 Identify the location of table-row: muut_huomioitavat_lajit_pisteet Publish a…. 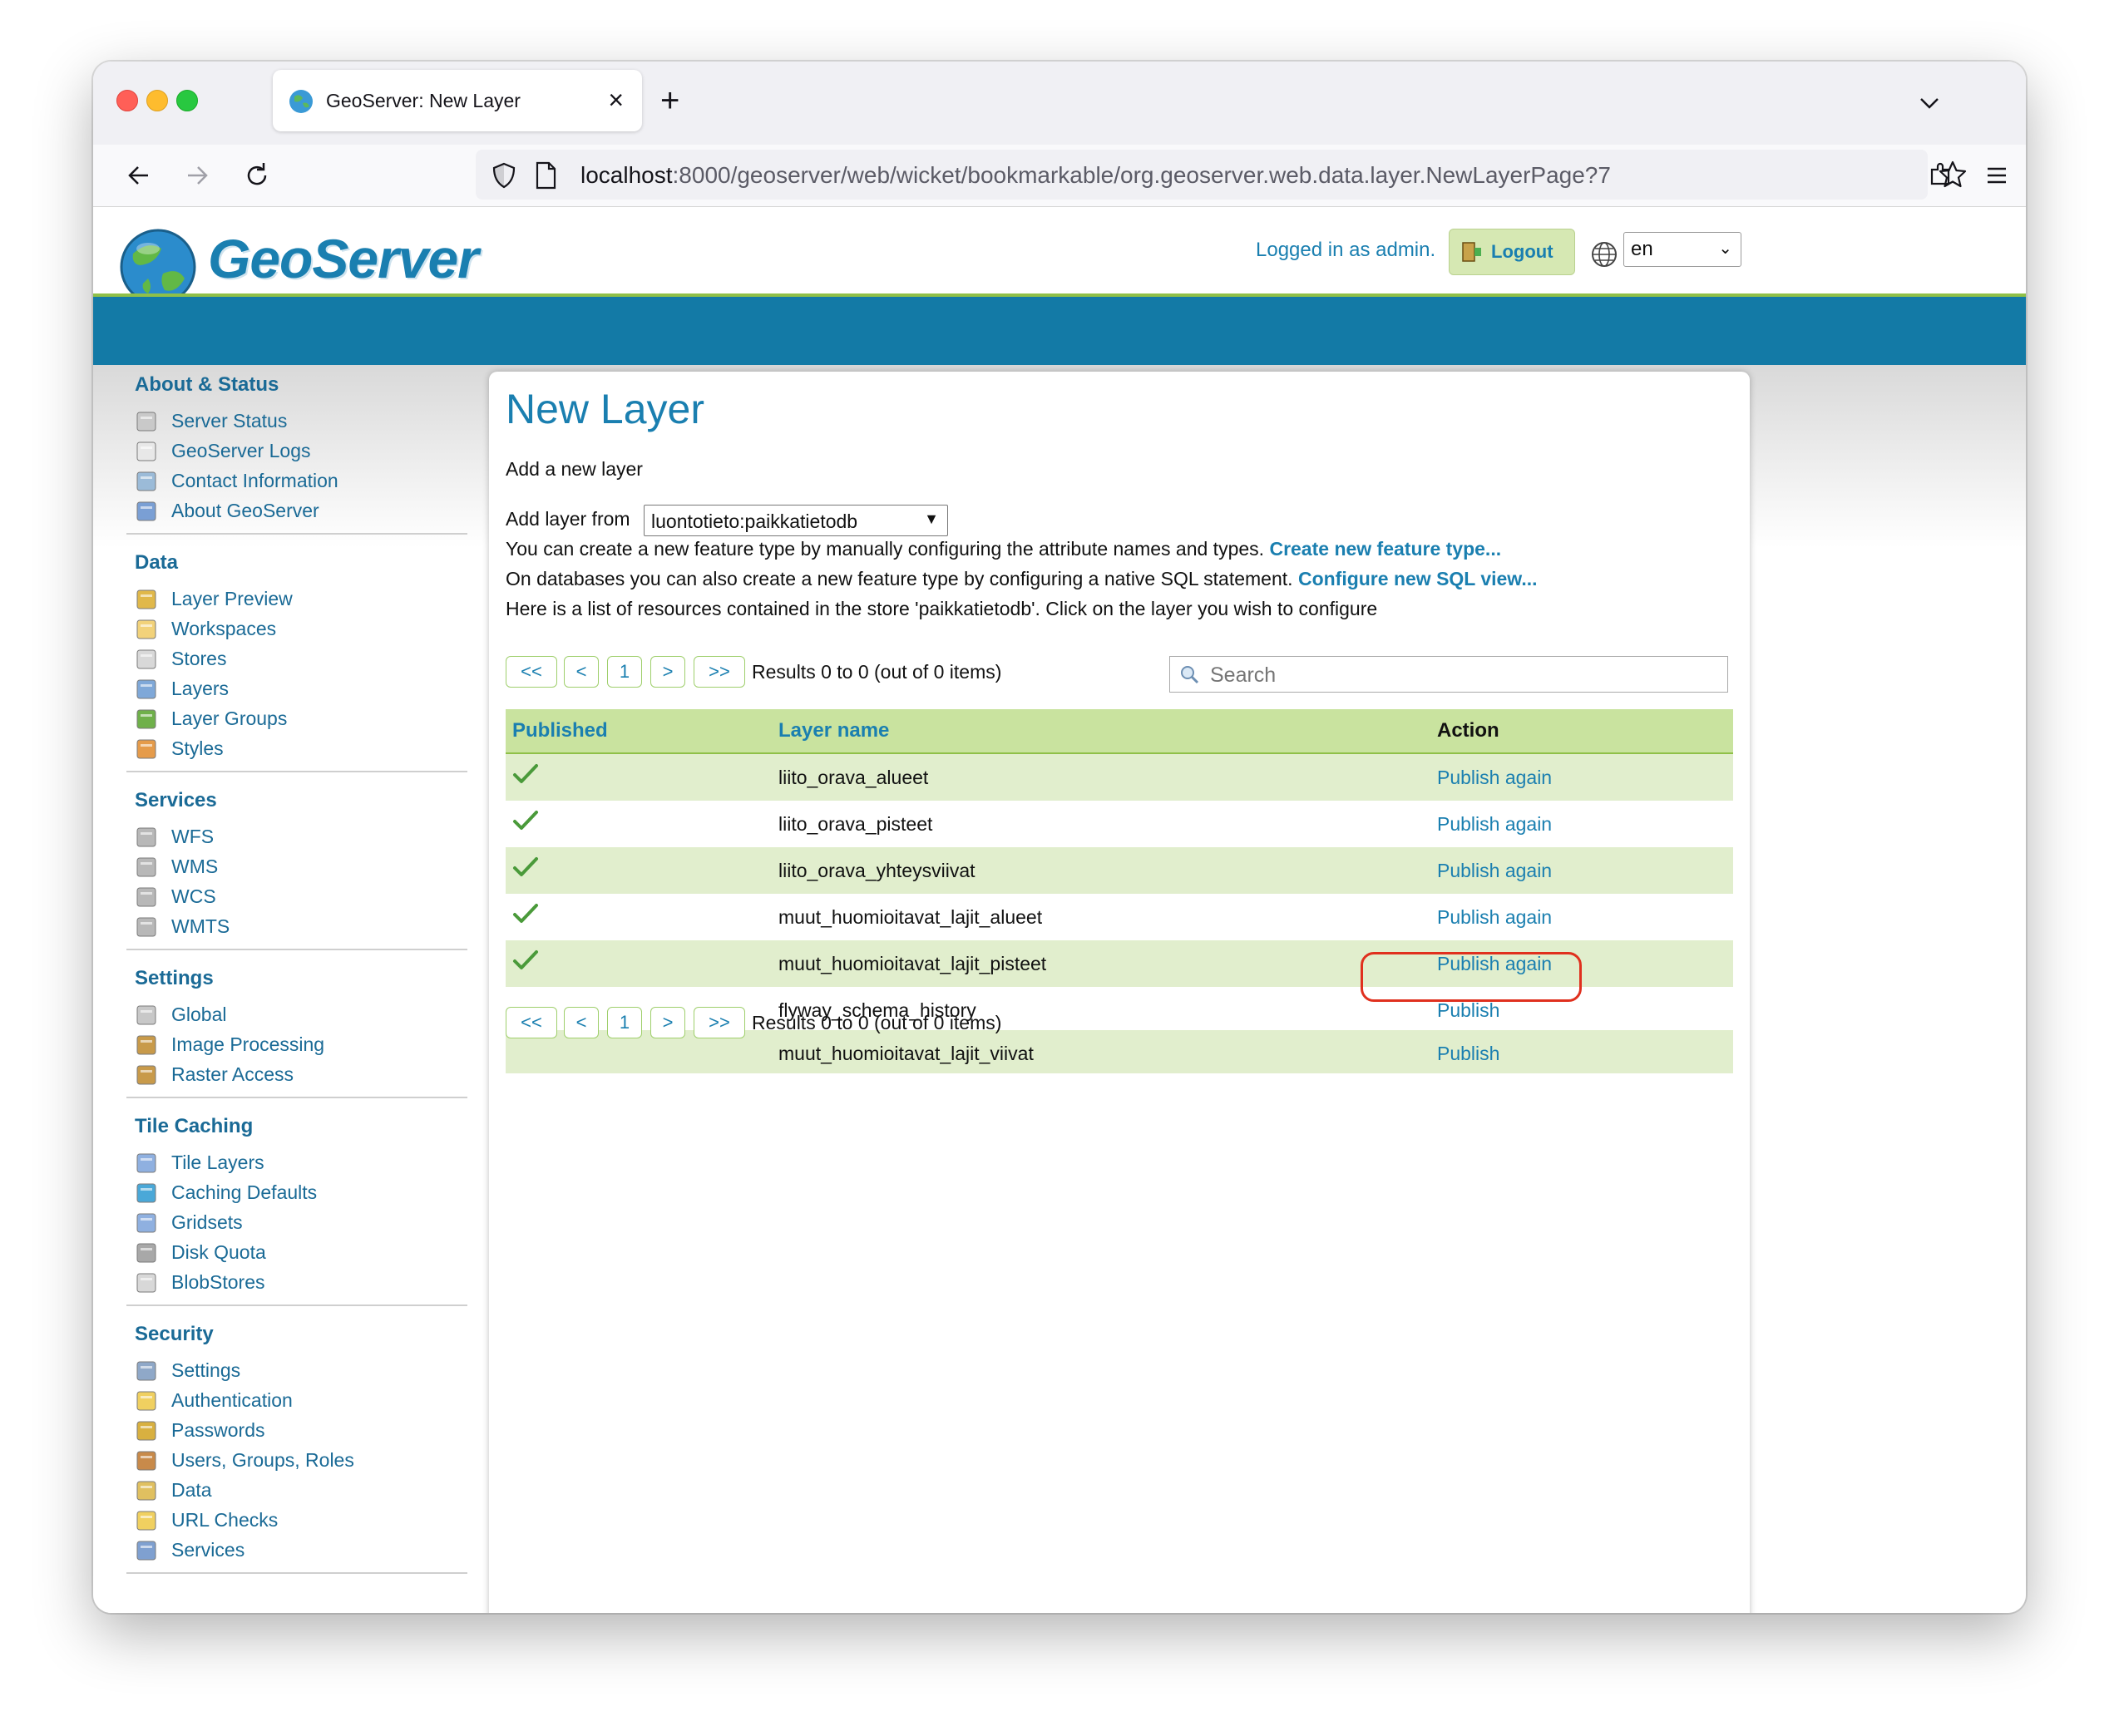
(1119, 963).